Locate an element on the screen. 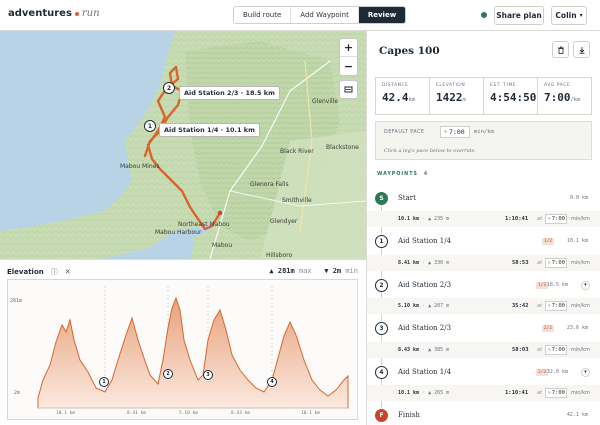  leg-summary: 10.1 km · ▲ 235 m is located at coordinates (423, 219).